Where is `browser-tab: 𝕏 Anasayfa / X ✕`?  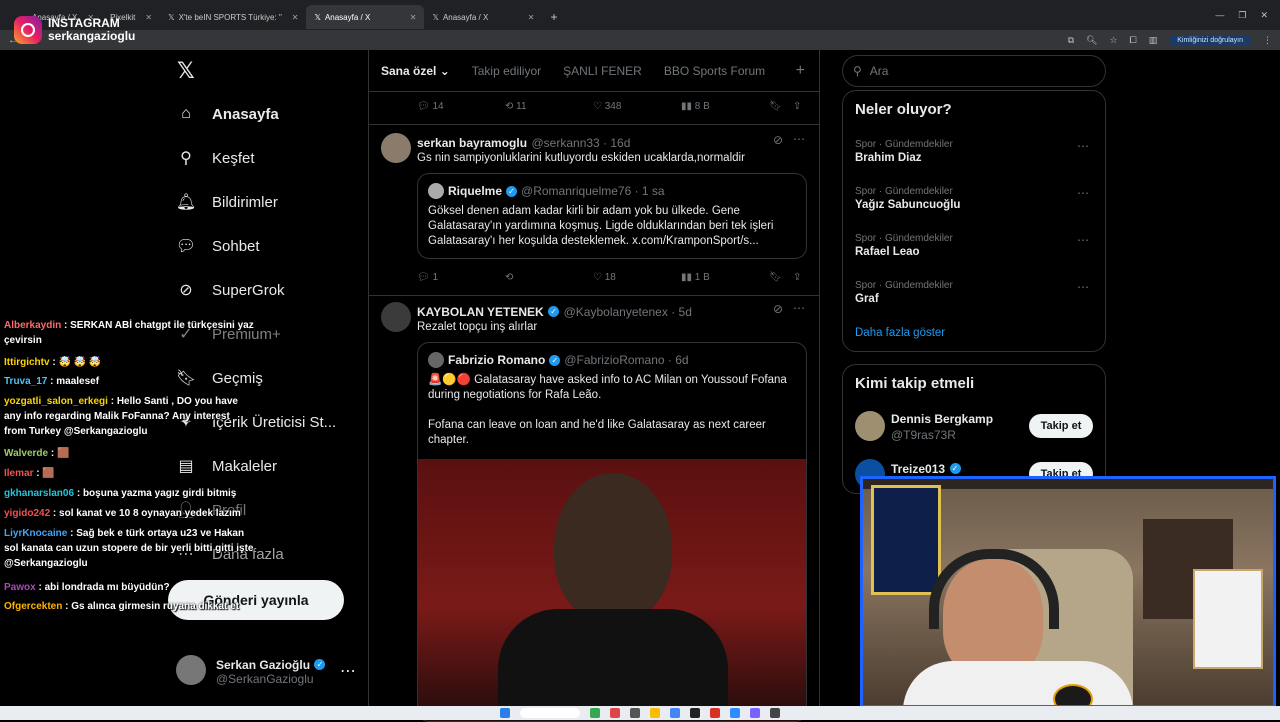 browser-tab: 𝕏 Anasayfa / X ✕ is located at coordinates (483, 17).